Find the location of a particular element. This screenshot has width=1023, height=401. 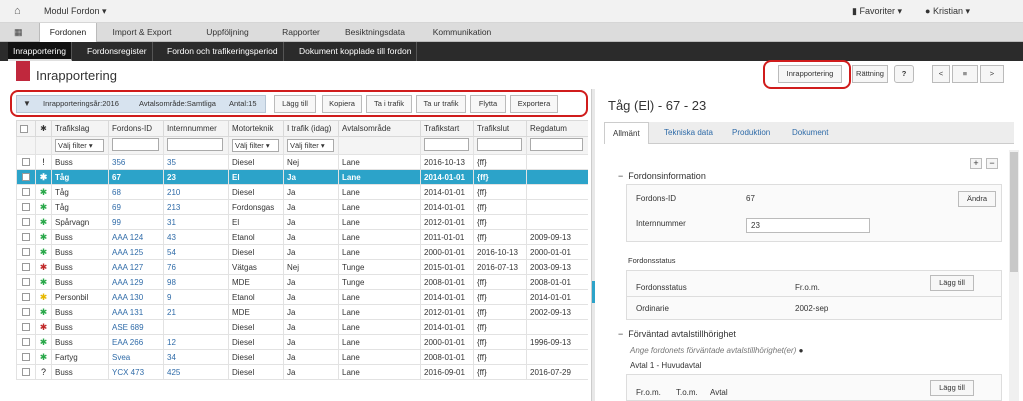

fordons-id-link: AAA 127 is located at coordinates (127, 267).